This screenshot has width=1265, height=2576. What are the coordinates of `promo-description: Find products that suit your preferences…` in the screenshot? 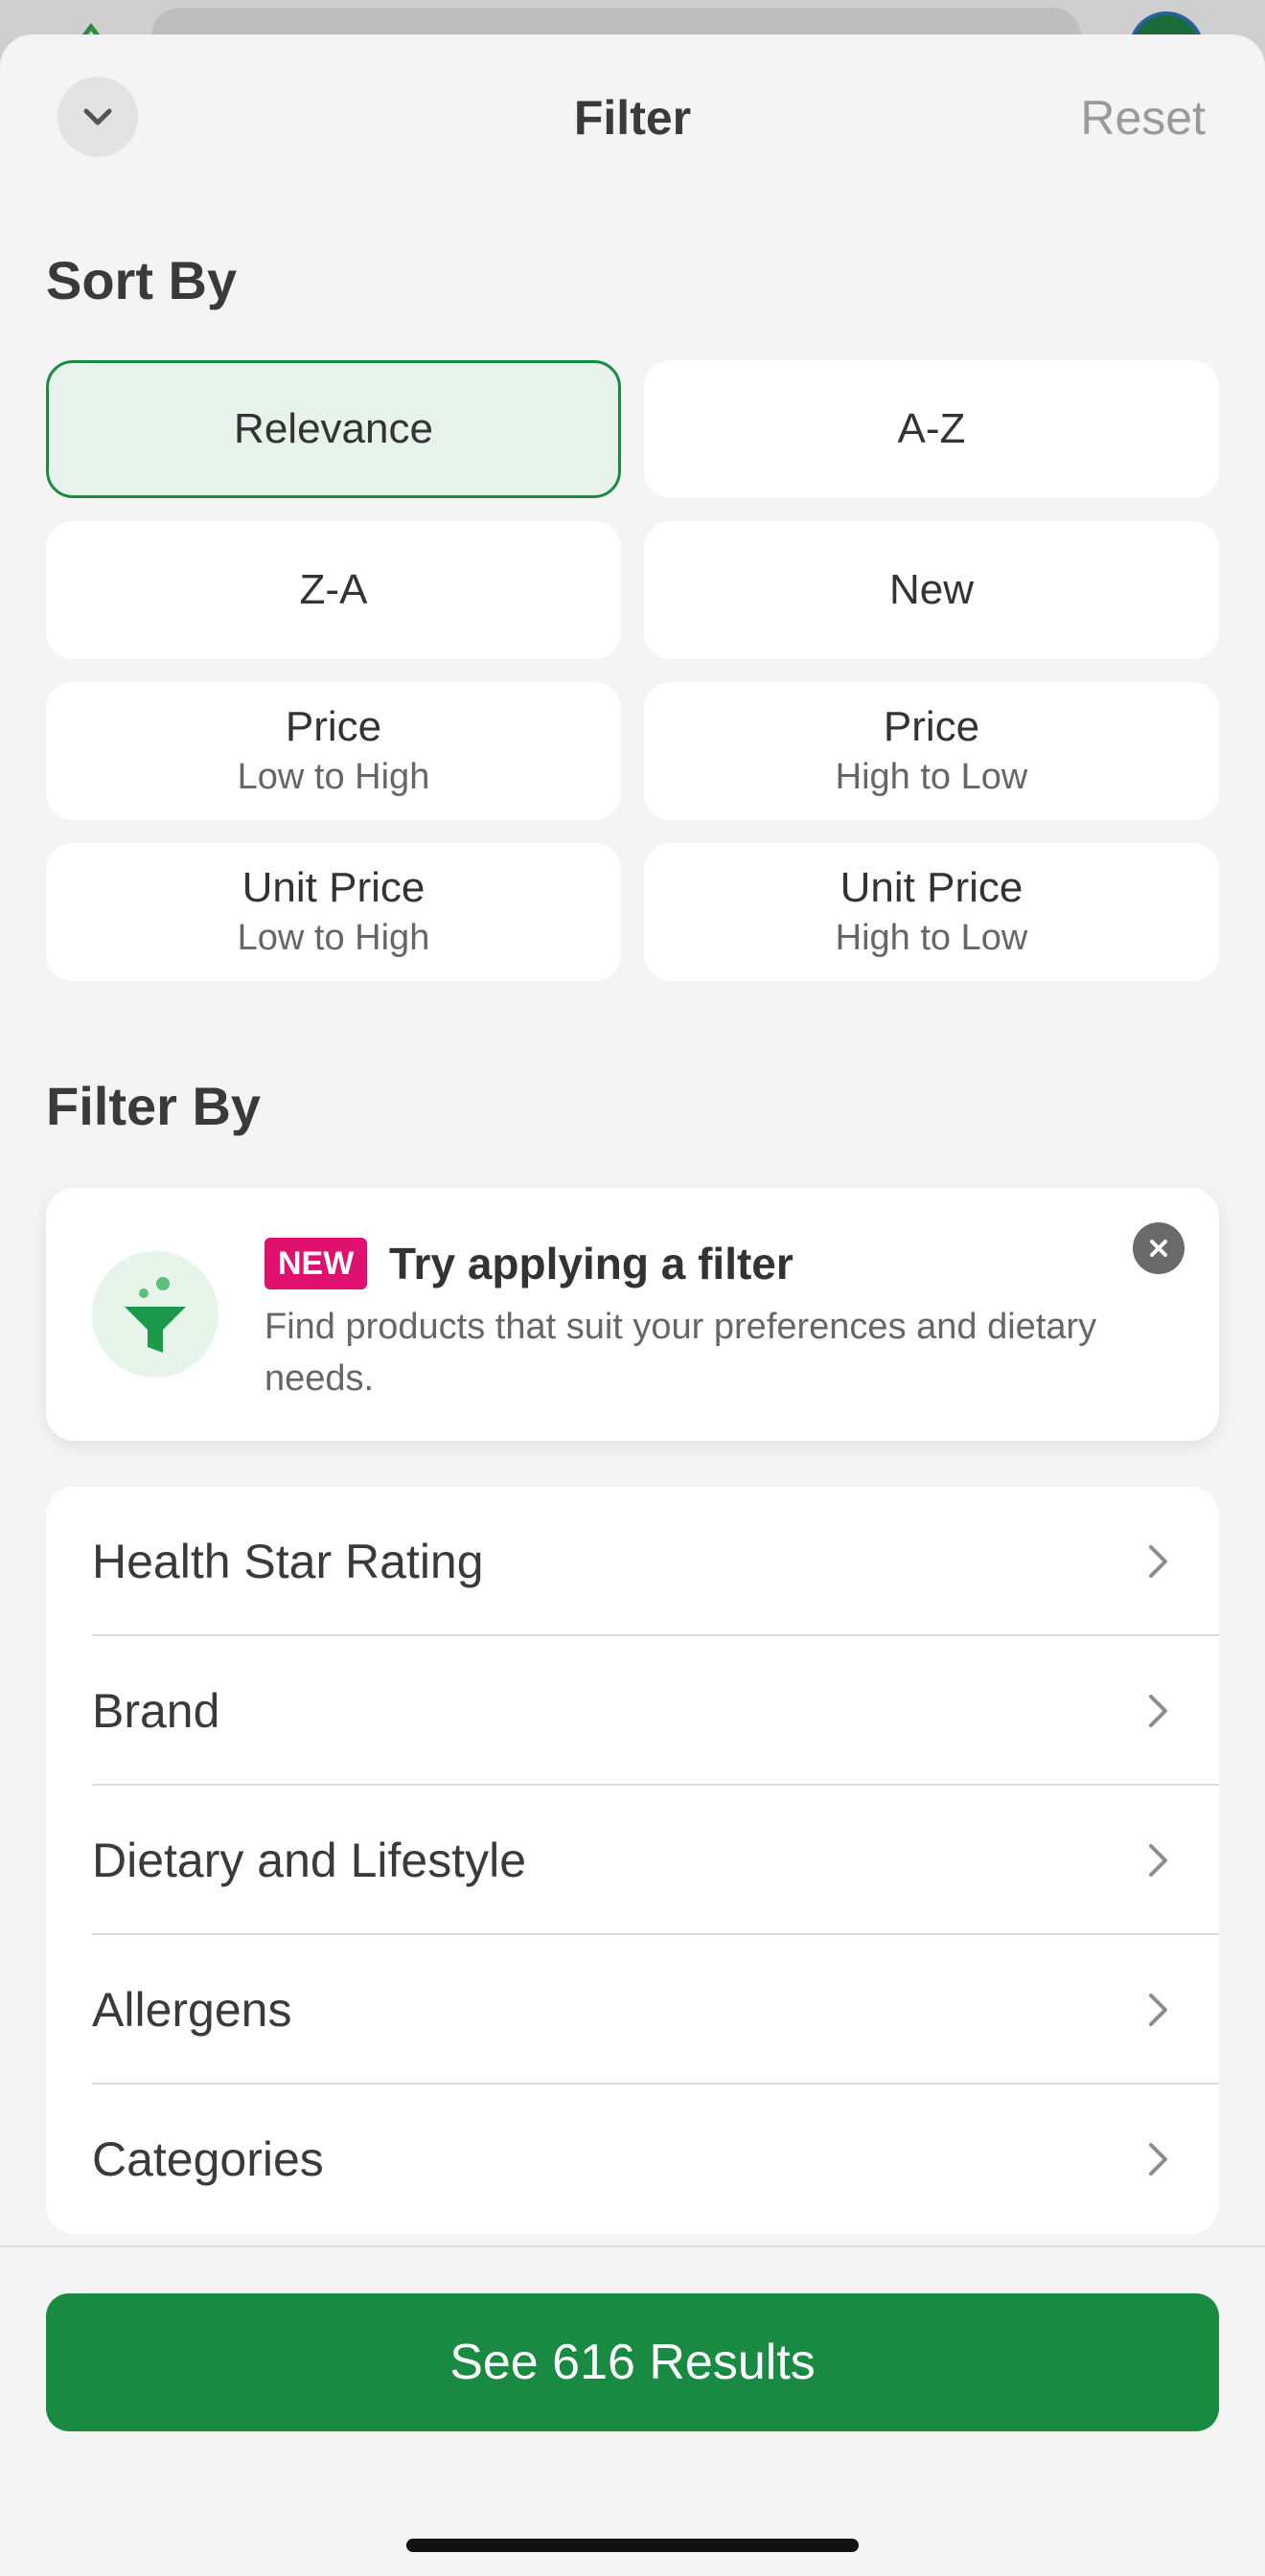 It's located at (680, 1353).